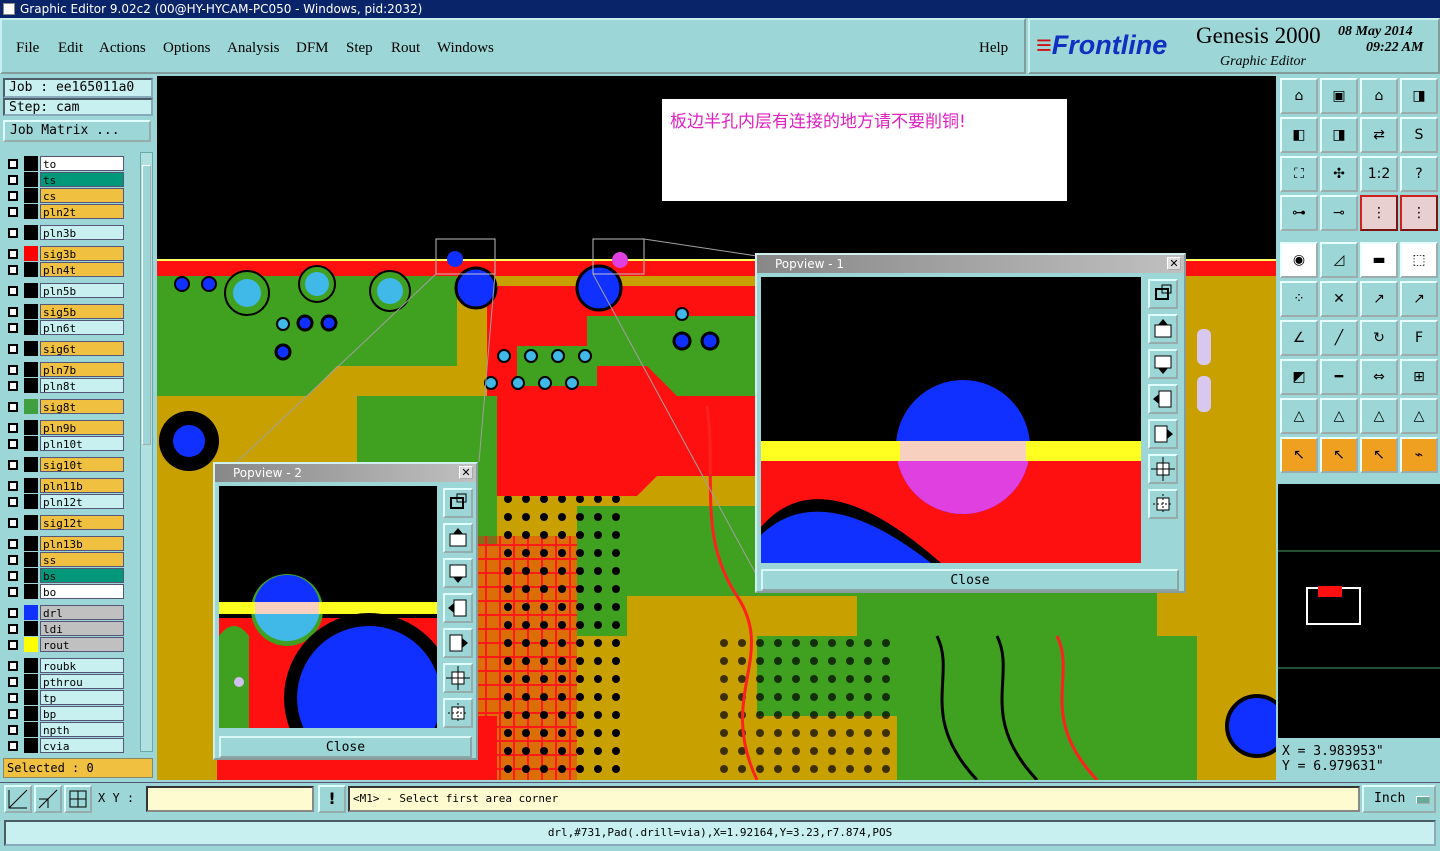 This screenshot has height=851, width=1440. What do you see at coordinates (1339, 416) in the screenshot?
I see `warning-2-icon: △` at bounding box center [1339, 416].